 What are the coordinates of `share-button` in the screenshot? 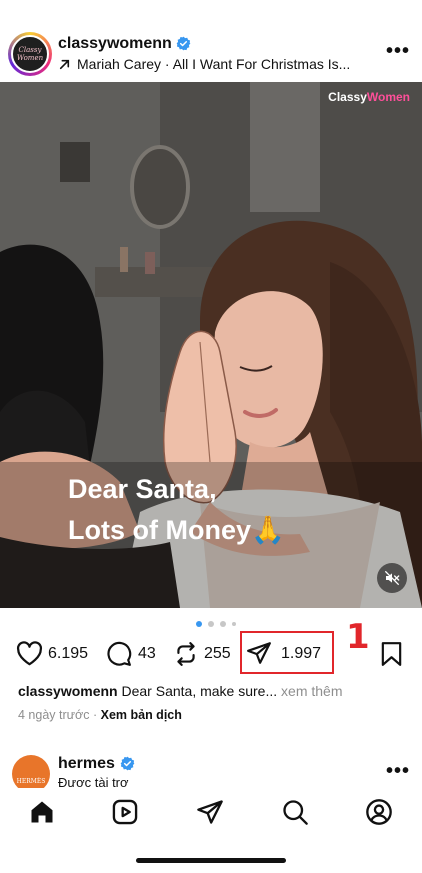 It's located at (259, 653).